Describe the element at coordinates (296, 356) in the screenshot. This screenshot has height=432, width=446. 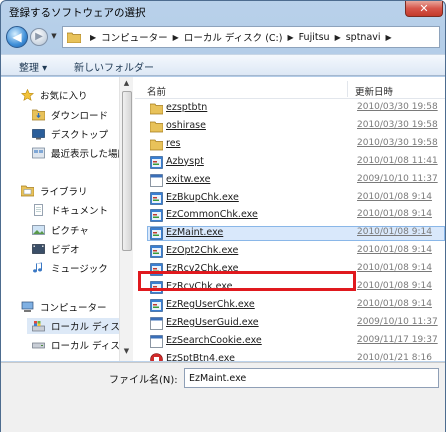
I see `file-row: EzSptBtn4.exe 2010/01/21 8:16` at that location.